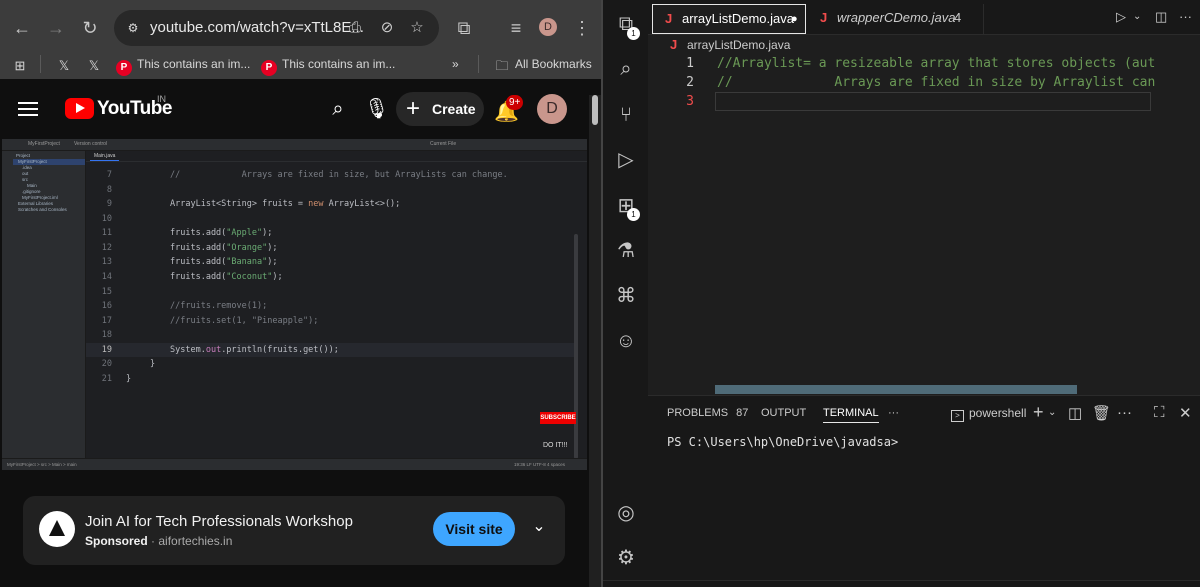 The image size is (1200, 587). I want to click on ide-run-config: Current File, so click(443, 144).